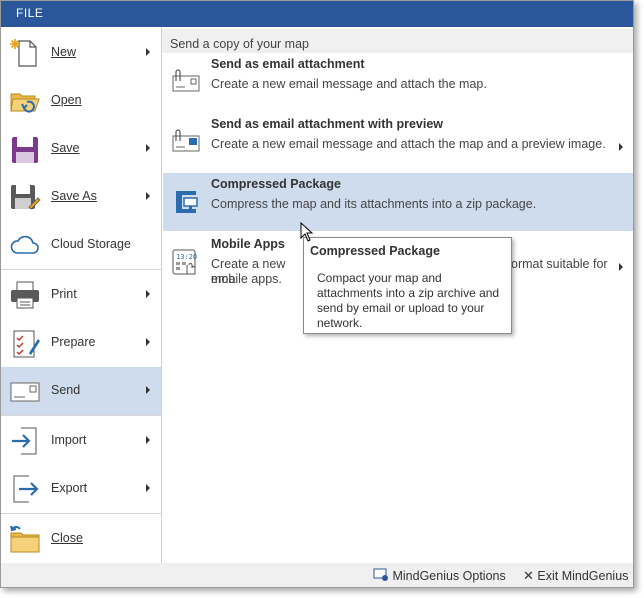  Describe the element at coordinates (276, 184) in the screenshot. I see `option-title: Compressed Package` at that location.